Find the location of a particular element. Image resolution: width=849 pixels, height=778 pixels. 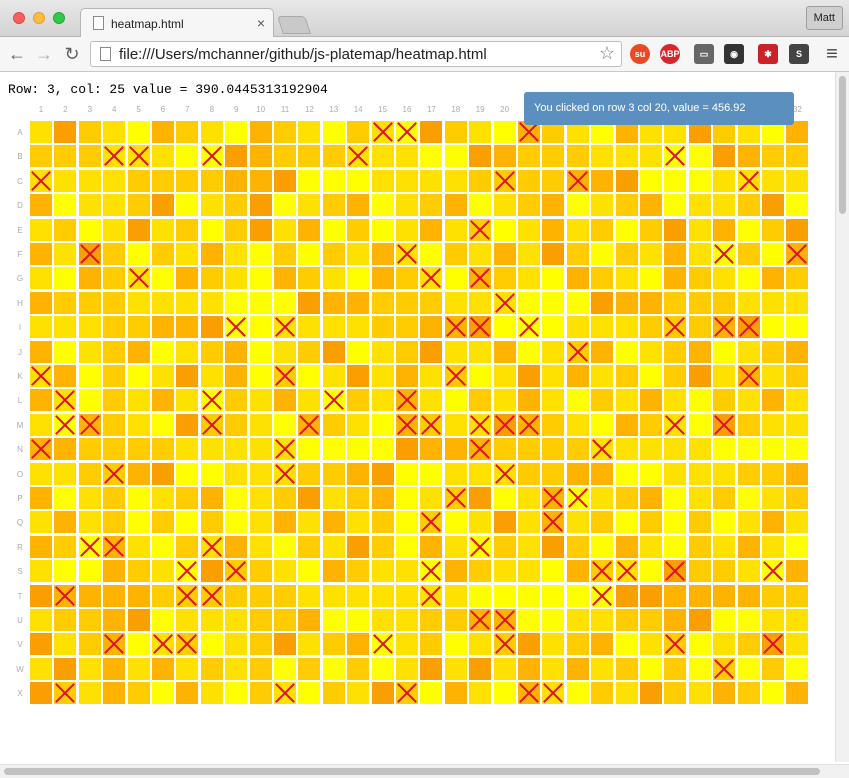

lastpass-icon: ✱ is located at coordinates (768, 54).